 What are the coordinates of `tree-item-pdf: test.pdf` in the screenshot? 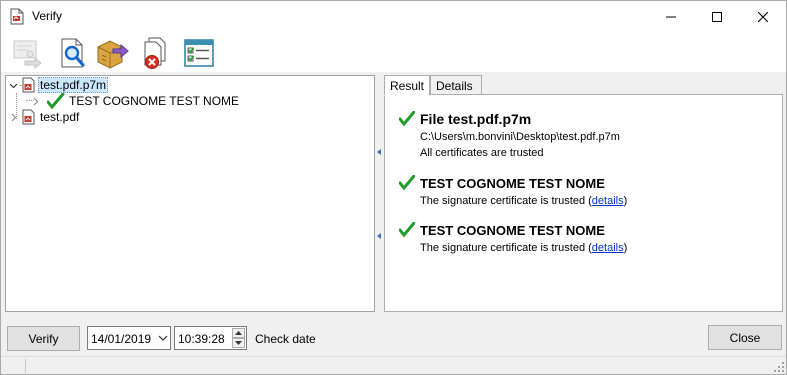 It's located at (44, 117).